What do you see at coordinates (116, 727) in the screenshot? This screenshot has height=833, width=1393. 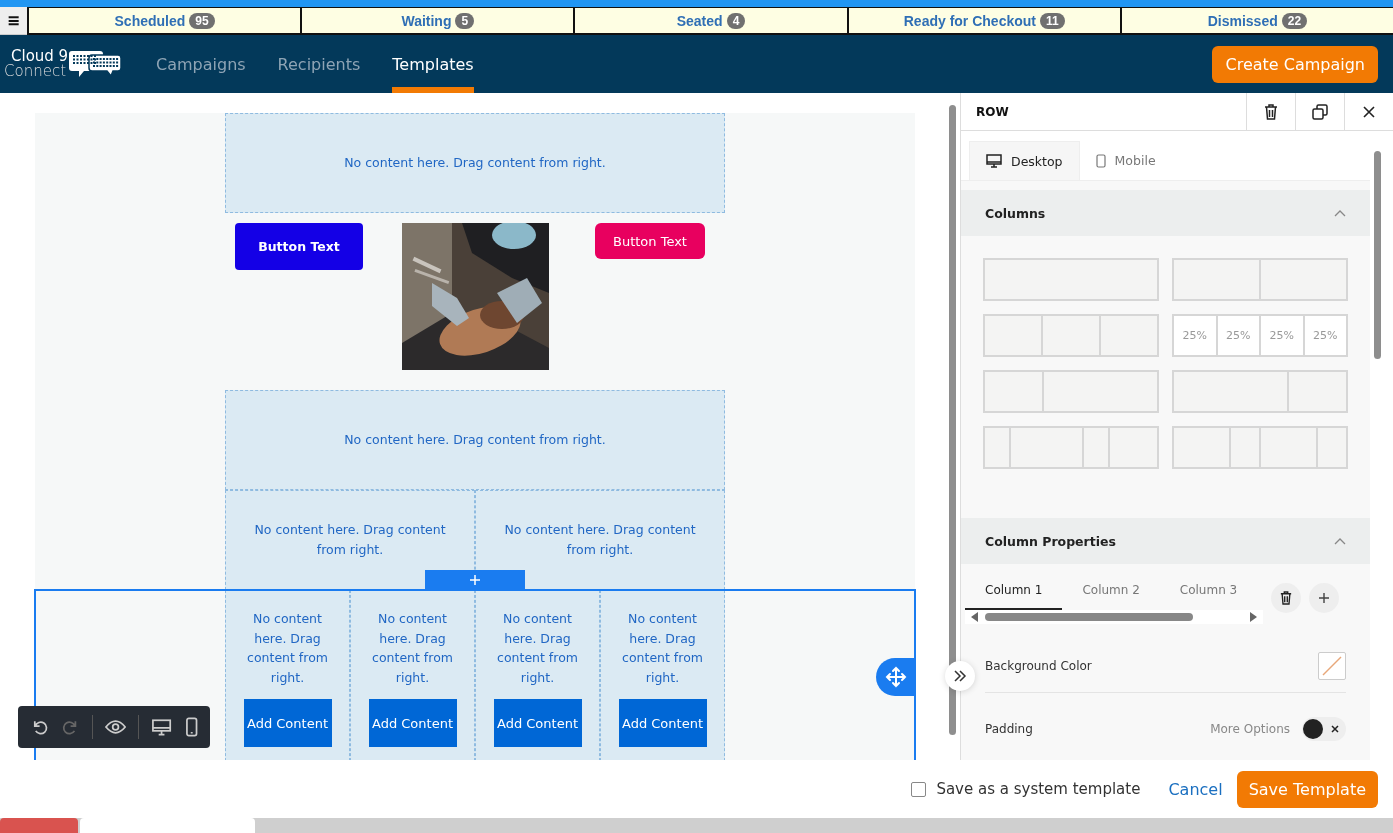 I see `preview-eye-icon` at bounding box center [116, 727].